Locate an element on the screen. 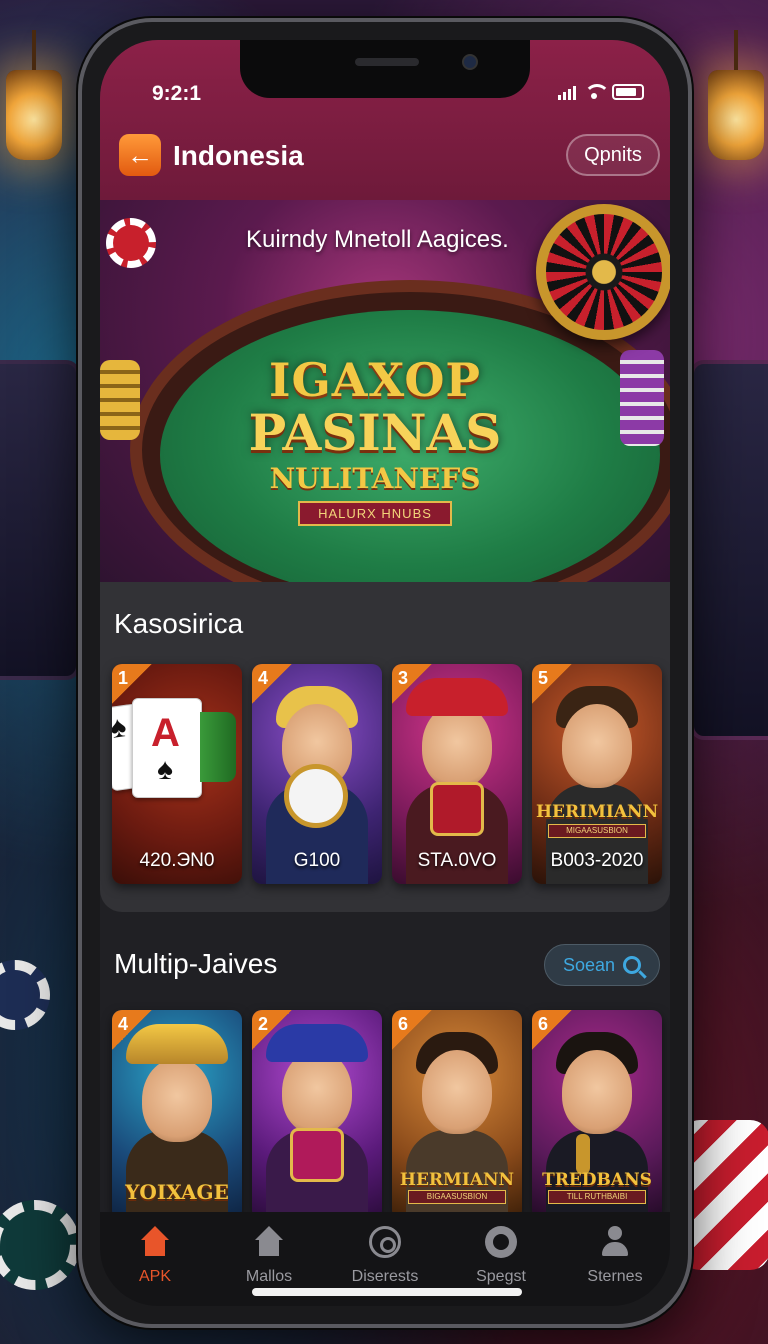  notch is located at coordinates (385, 69).